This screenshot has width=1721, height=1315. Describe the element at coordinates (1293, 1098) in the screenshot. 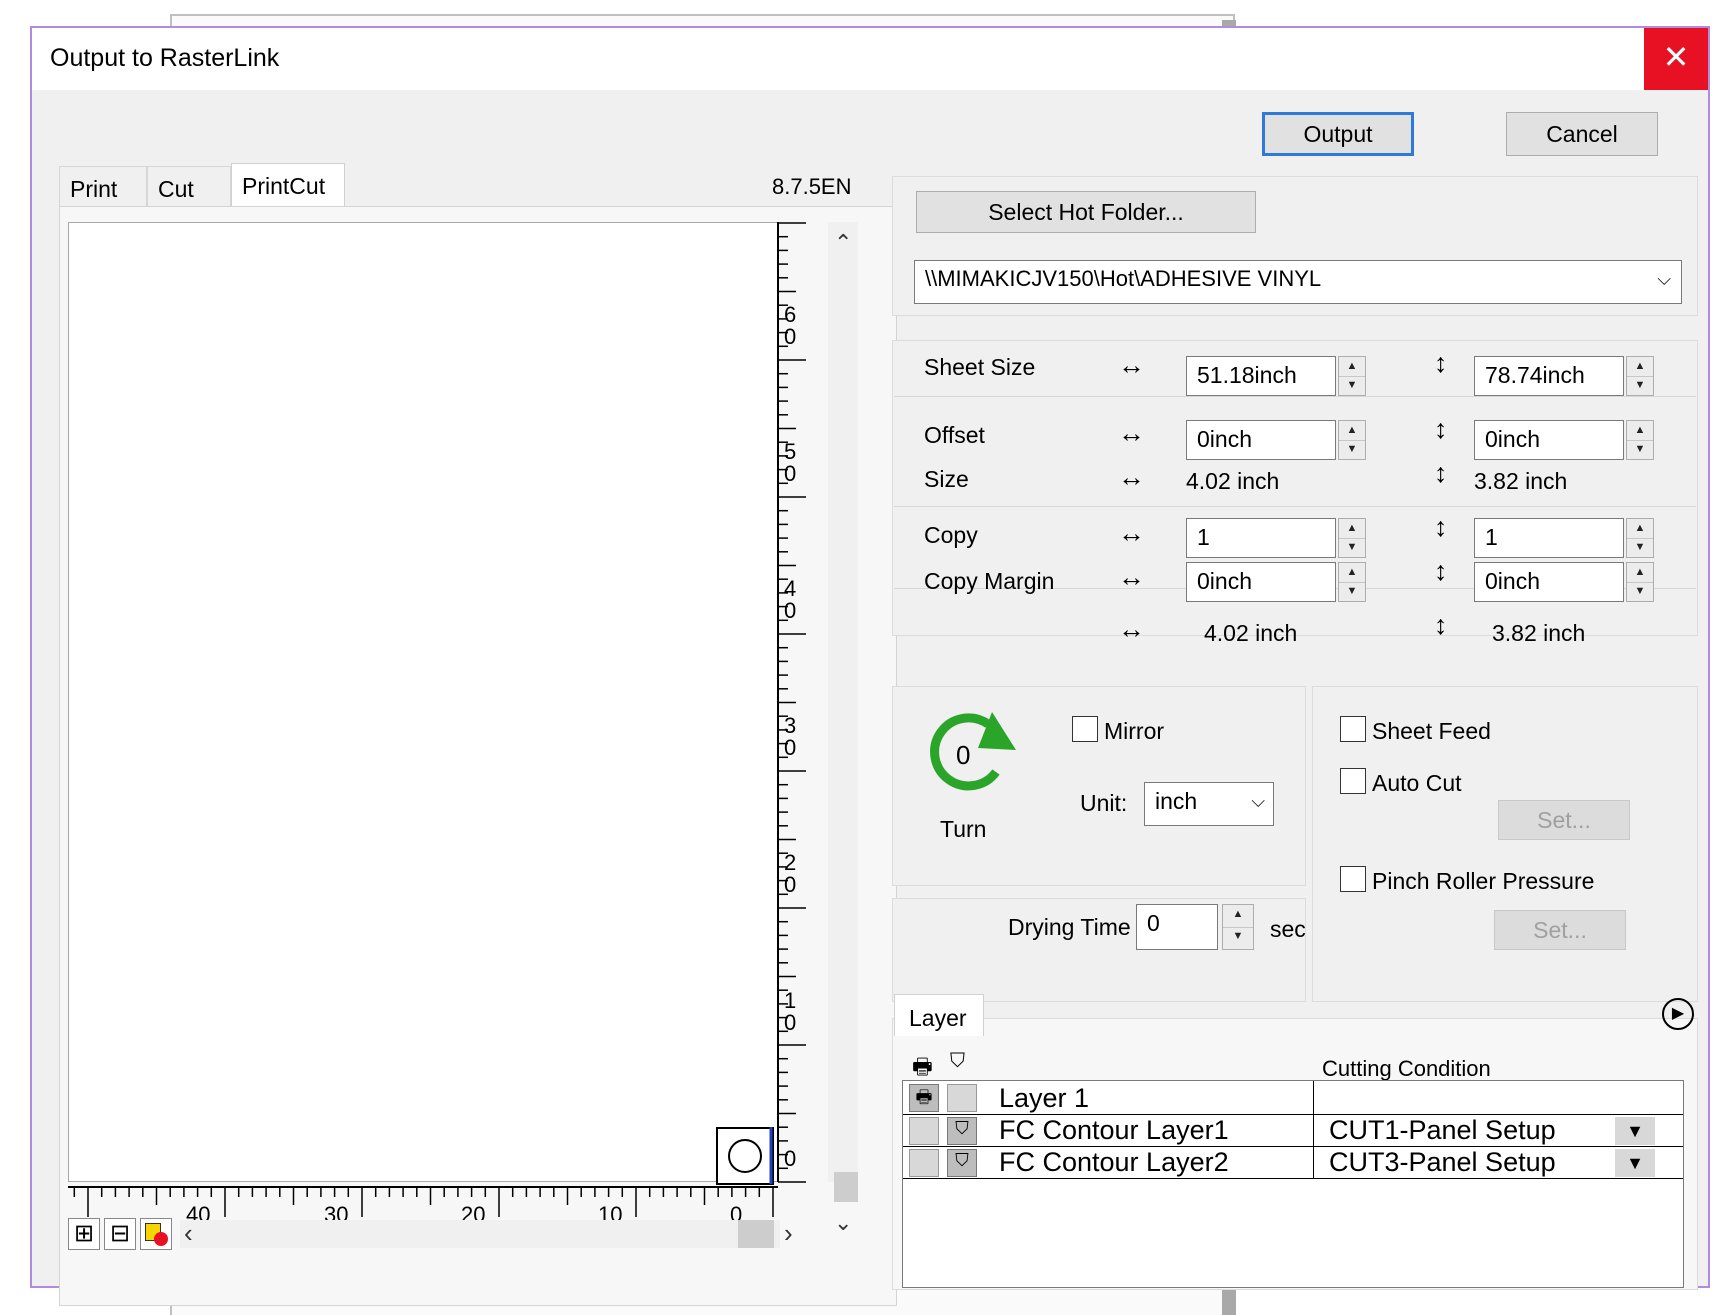

I see `table-row: 🖶 Layer 1` at that location.